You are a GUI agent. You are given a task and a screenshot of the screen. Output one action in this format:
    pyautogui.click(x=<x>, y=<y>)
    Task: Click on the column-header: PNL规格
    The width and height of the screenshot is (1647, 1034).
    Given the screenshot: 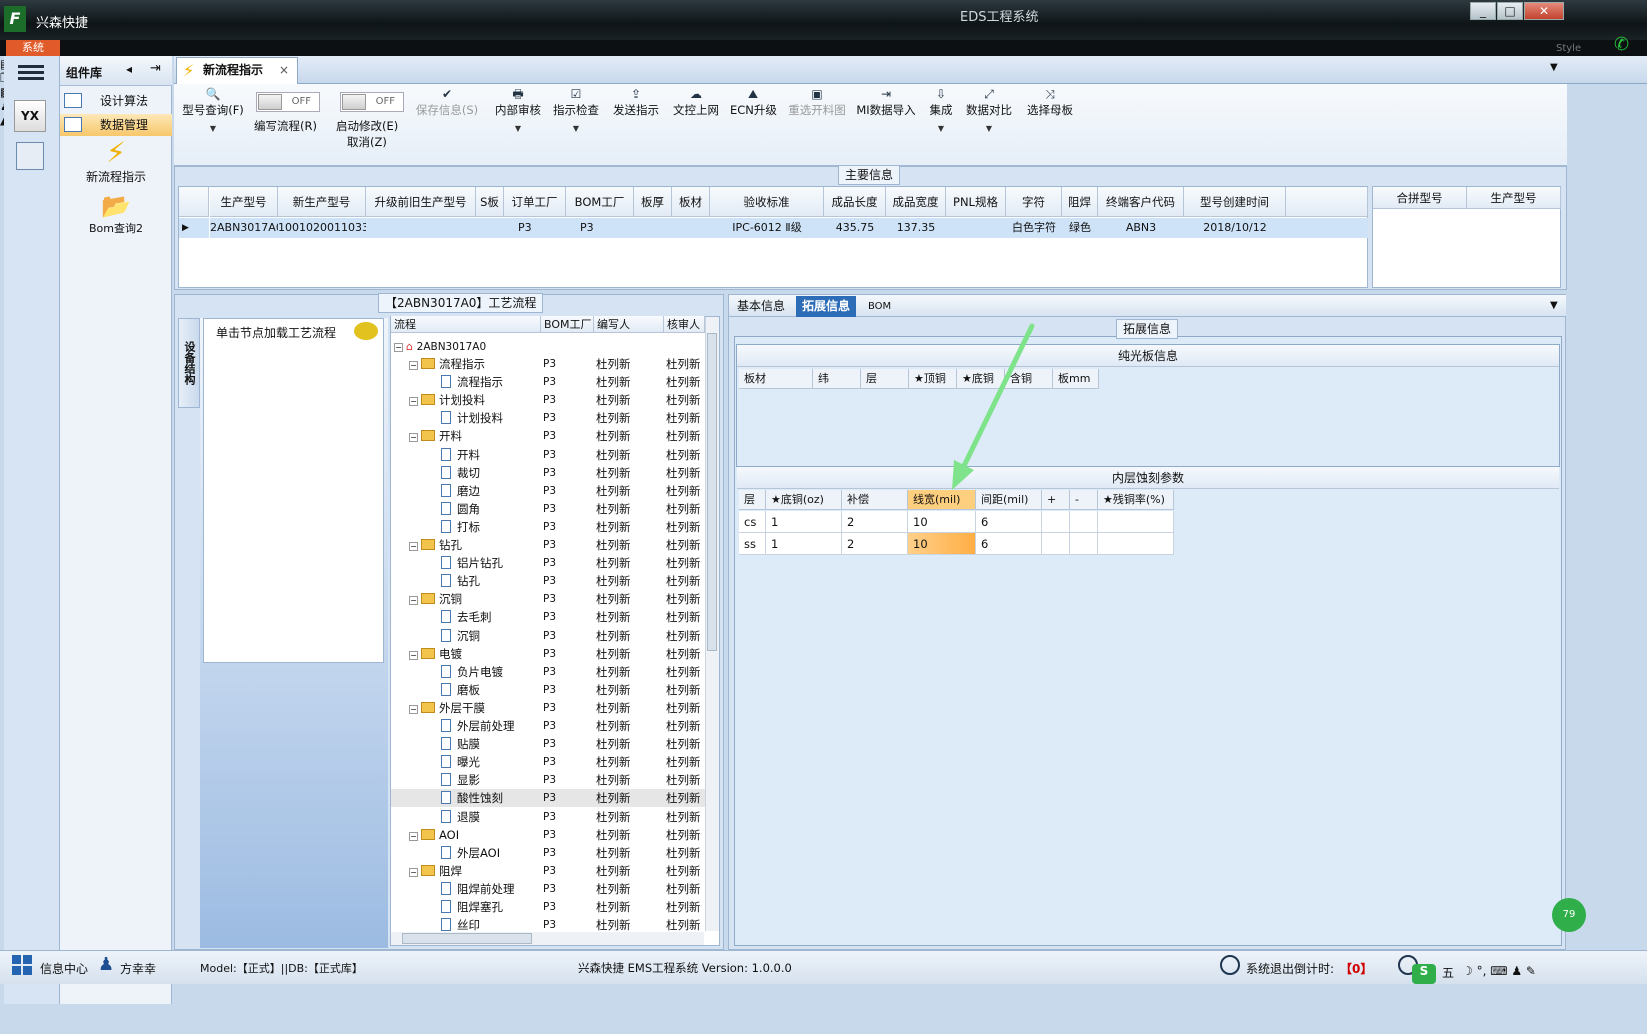 What is the action you would take?
    pyautogui.click(x=976, y=202)
    